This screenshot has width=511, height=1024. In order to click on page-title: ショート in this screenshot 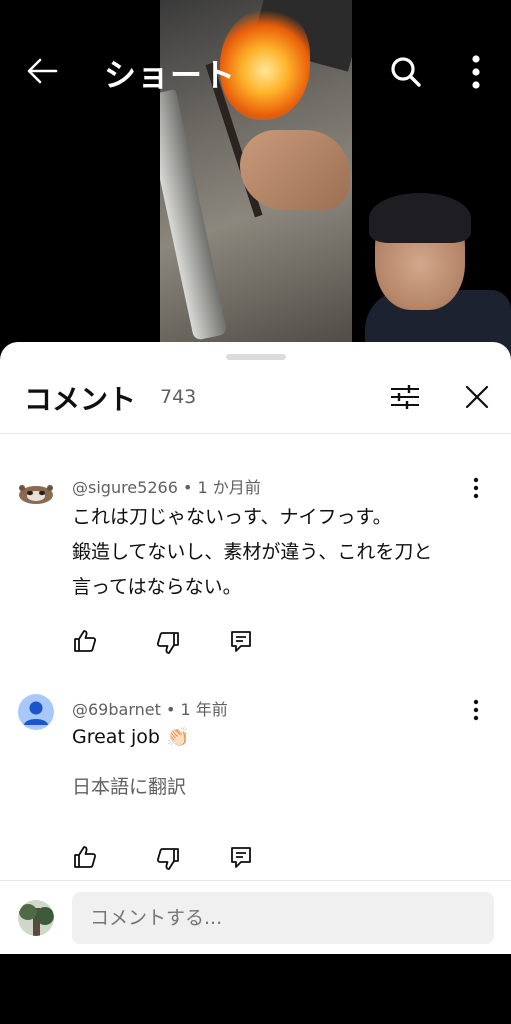, I will do `click(170, 75)`.